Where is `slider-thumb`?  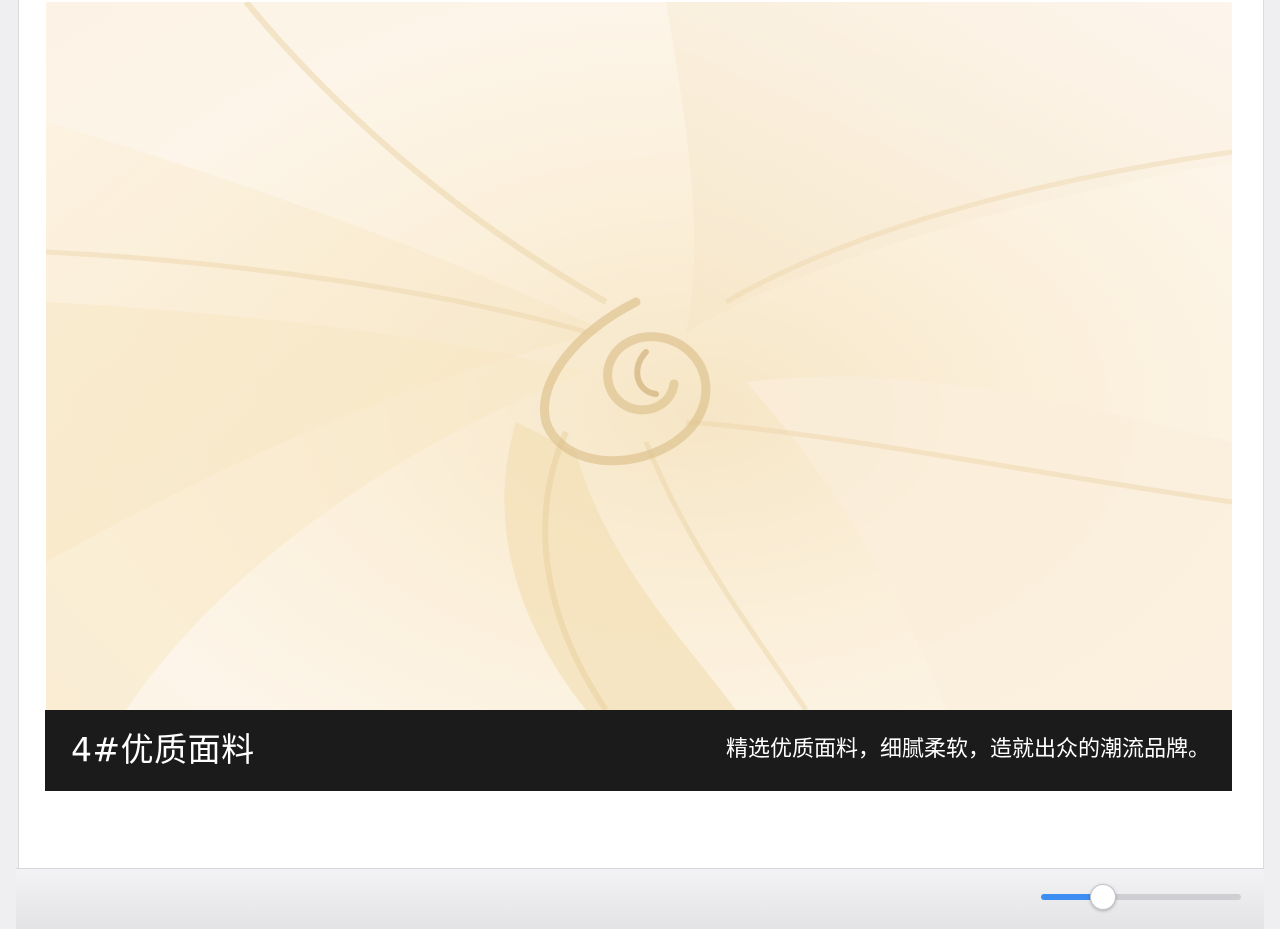
slider-thumb is located at coordinates (1103, 897).